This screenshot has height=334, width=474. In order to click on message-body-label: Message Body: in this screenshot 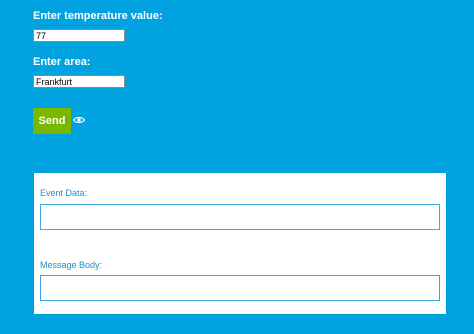, I will do `click(71, 265)`.